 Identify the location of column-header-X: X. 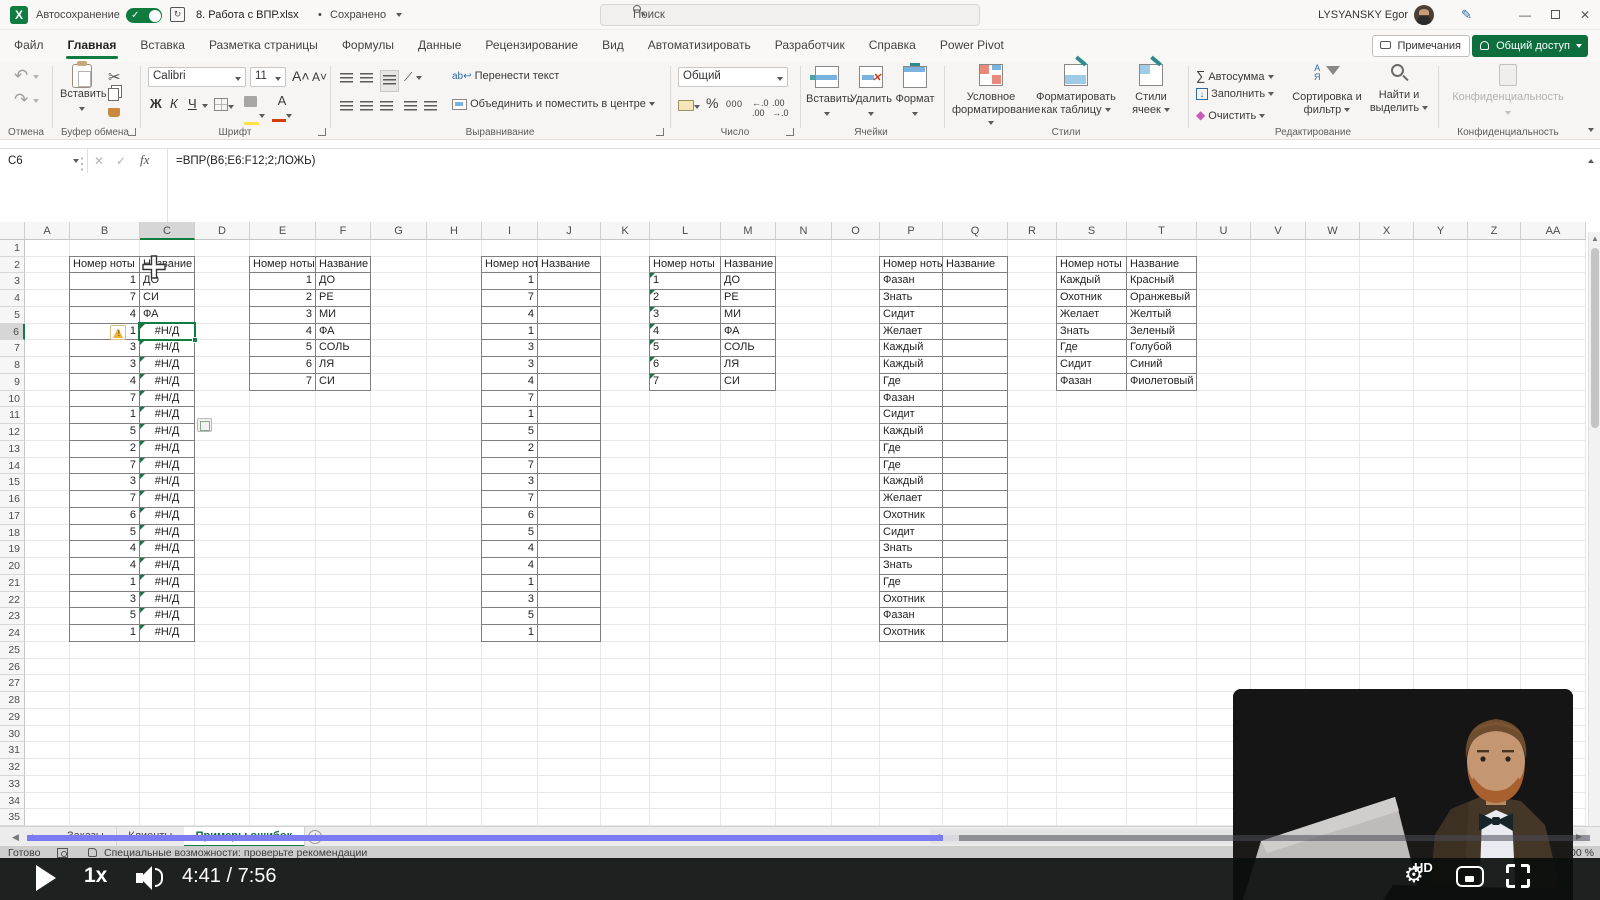
(1387, 231).